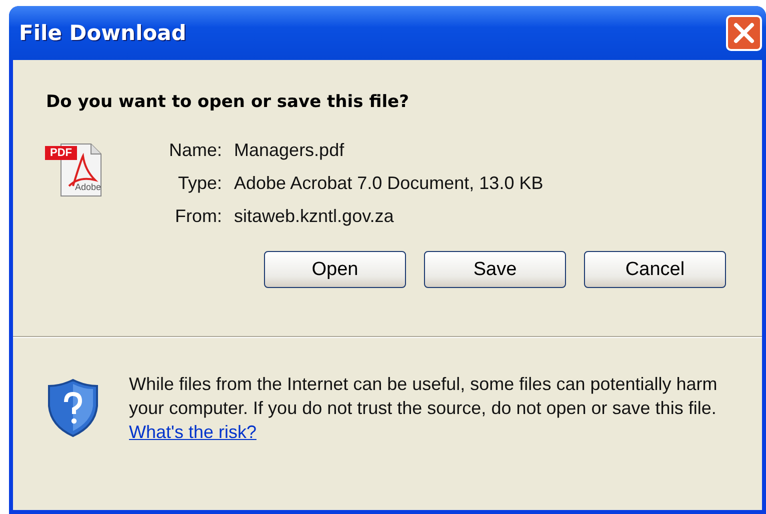 The width and height of the screenshot is (766, 514). I want to click on field-value: sitaweb.kzntl.gov.za, so click(314, 216).